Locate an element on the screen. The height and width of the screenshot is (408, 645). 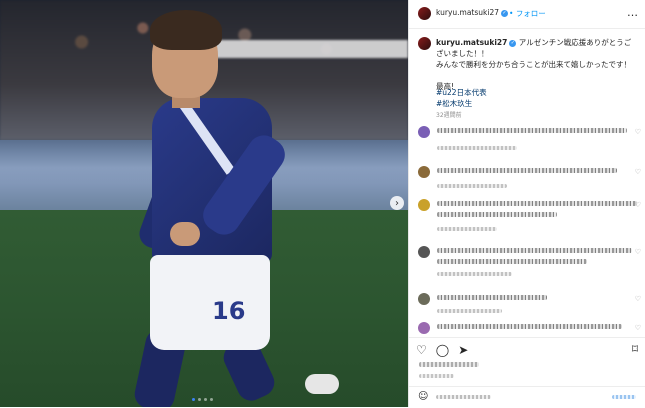
action-icons: ♡ ◯ ➤ is located at coordinates (442, 350).